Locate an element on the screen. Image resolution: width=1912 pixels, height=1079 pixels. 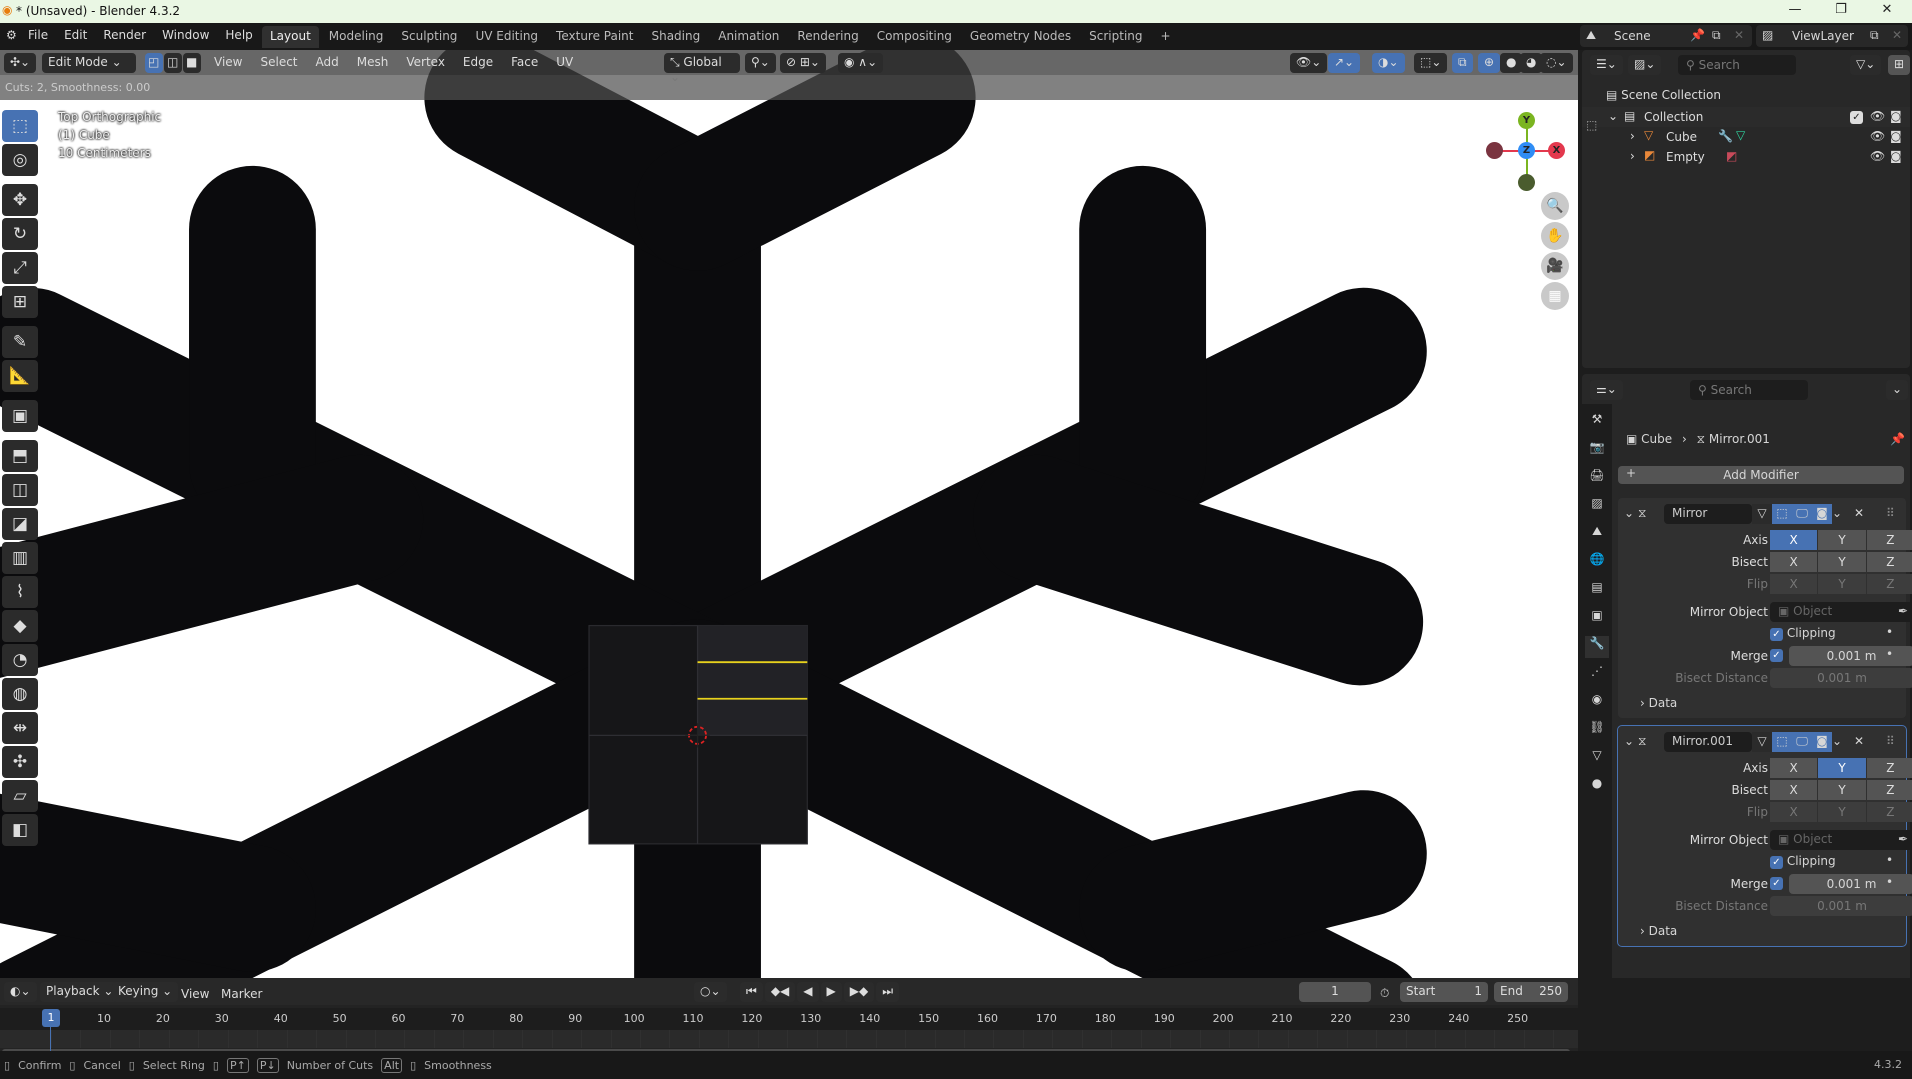
realtime-viewport-icon: 🖵 is located at coordinates (1802, 514).